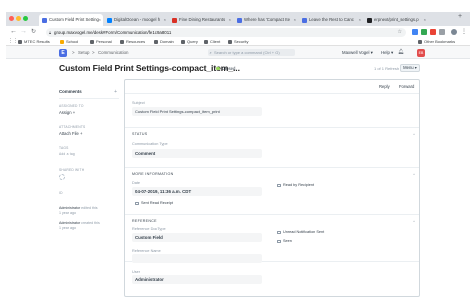 Image resolution: width=474 pixels, height=307 pixels. I want to click on add-comment-icon: +, so click(115, 92).